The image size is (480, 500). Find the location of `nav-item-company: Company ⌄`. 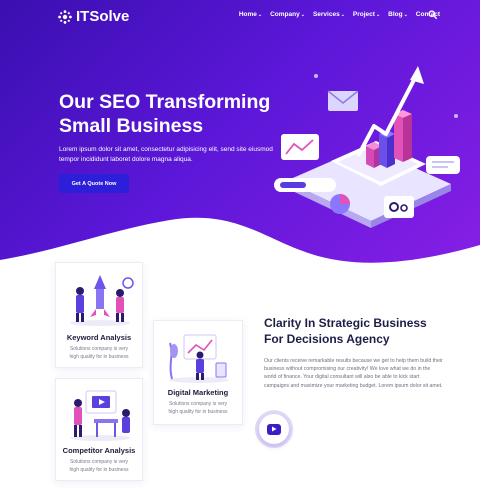

nav-item-company: Company ⌄ is located at coordinates (287, 14).